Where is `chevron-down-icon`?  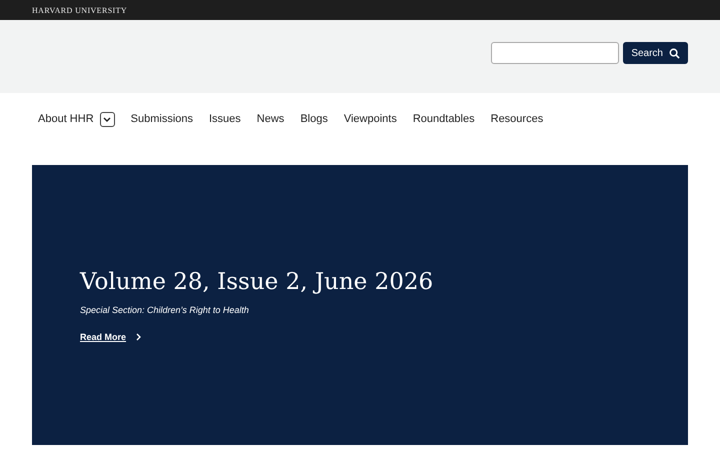
chevron-down-icon is located at coordinates (107, 119).